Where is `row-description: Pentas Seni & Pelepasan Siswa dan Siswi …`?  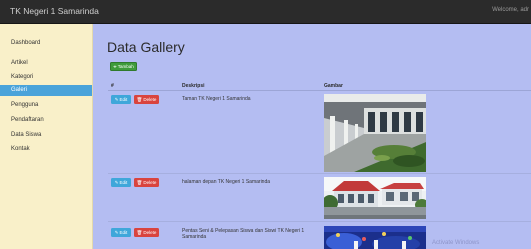 row-description: Pentas Seni & Pelepasan Siswa dan Siswi … is located at coordinates (243, 234).